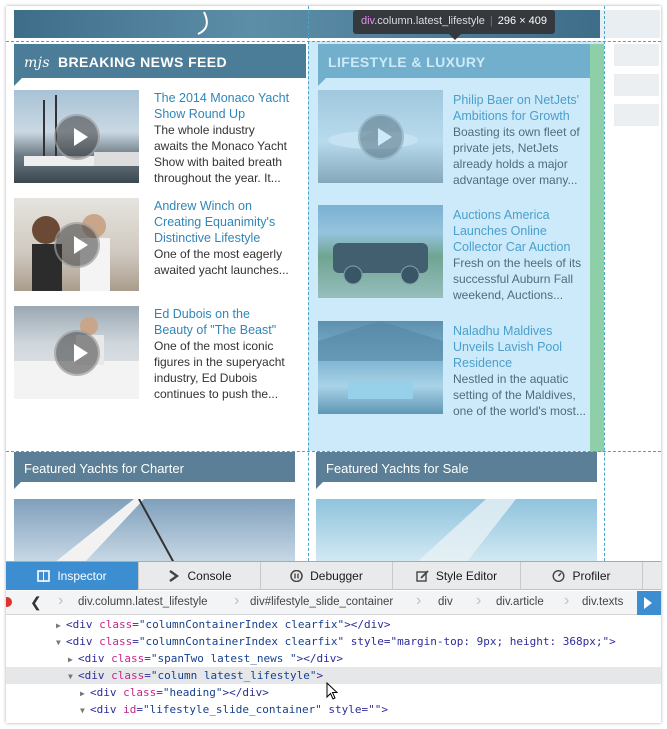 This screenshot has width=667, height=729. I want to click on article-thumbnail-monaco, so click(76, 136).